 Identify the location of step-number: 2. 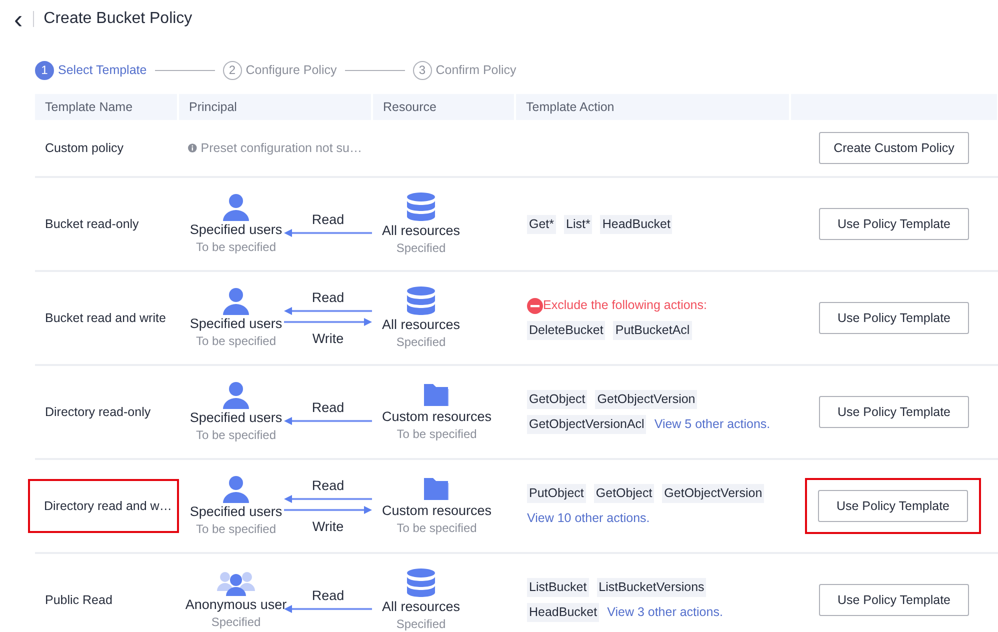
(232, 70).